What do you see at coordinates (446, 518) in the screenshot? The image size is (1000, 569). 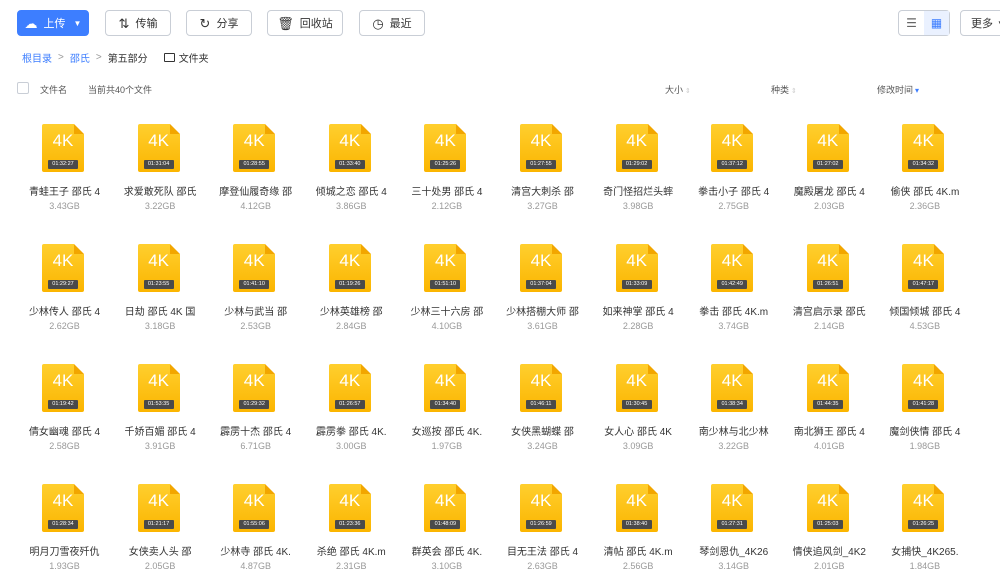 I see `file-item: 4K 01:48:09 群英会 邵氏 4K. 3.10GB` at bounding box center [446, 518].